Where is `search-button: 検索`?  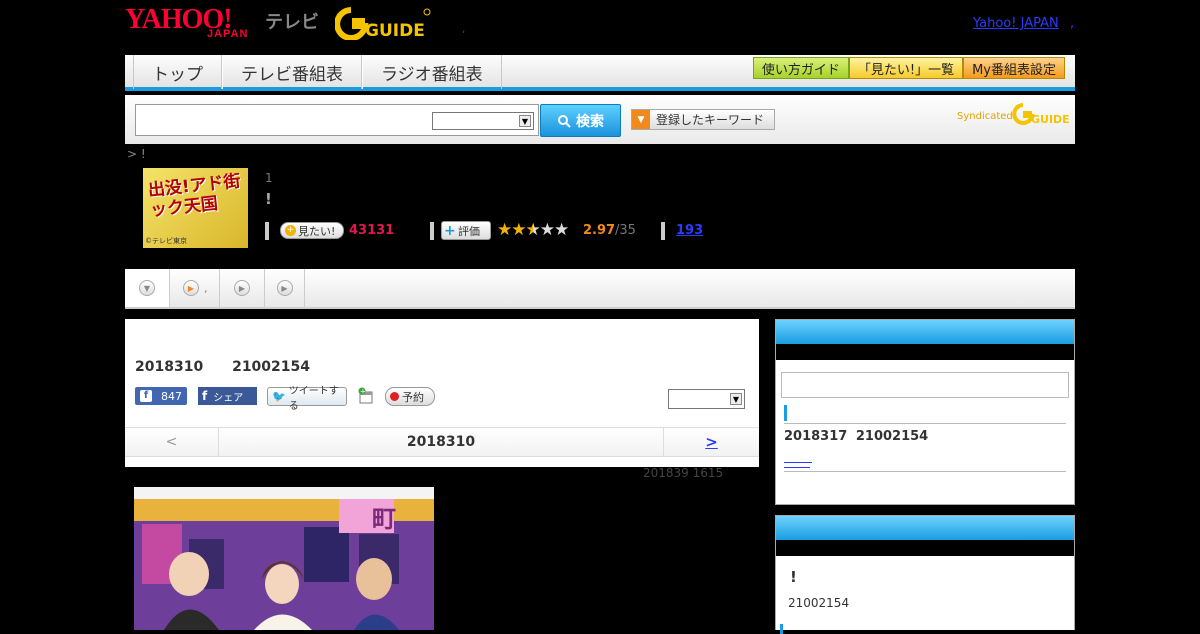
search-button: 検索 is located at coordinates (580, 120).